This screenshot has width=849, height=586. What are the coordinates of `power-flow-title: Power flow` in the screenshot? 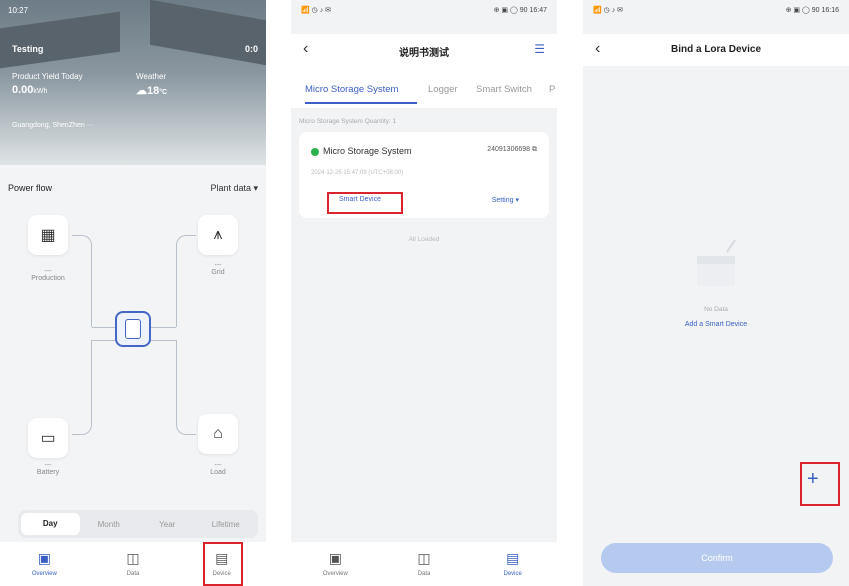 It's located at (30, 188).